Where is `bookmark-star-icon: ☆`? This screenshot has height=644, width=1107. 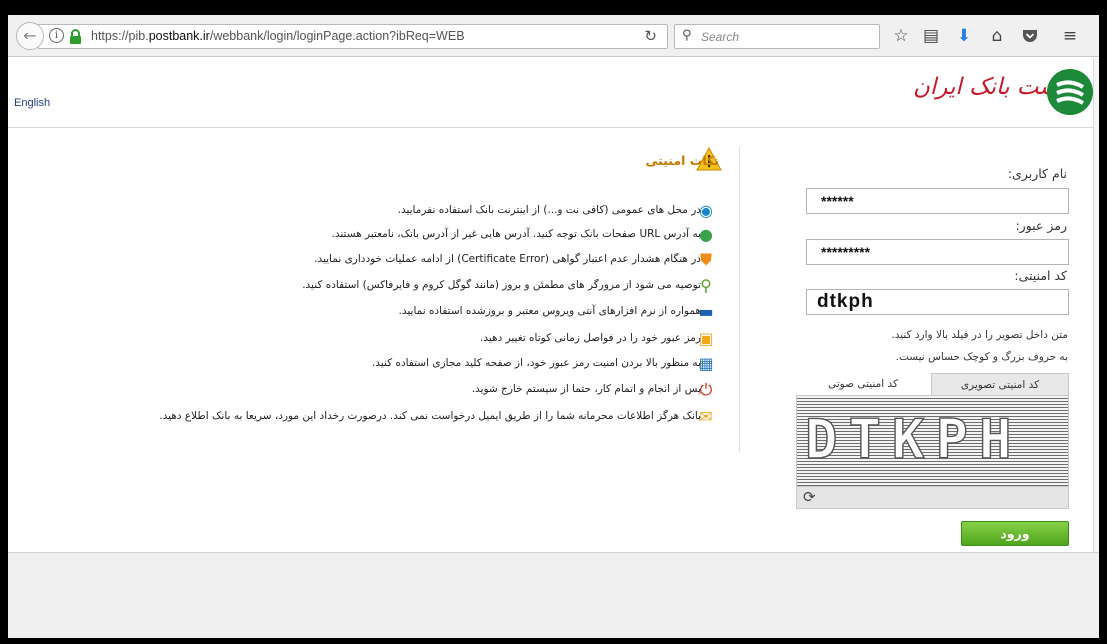 bookmark-star-icon: ☆ is located at coordinates (901, 36).